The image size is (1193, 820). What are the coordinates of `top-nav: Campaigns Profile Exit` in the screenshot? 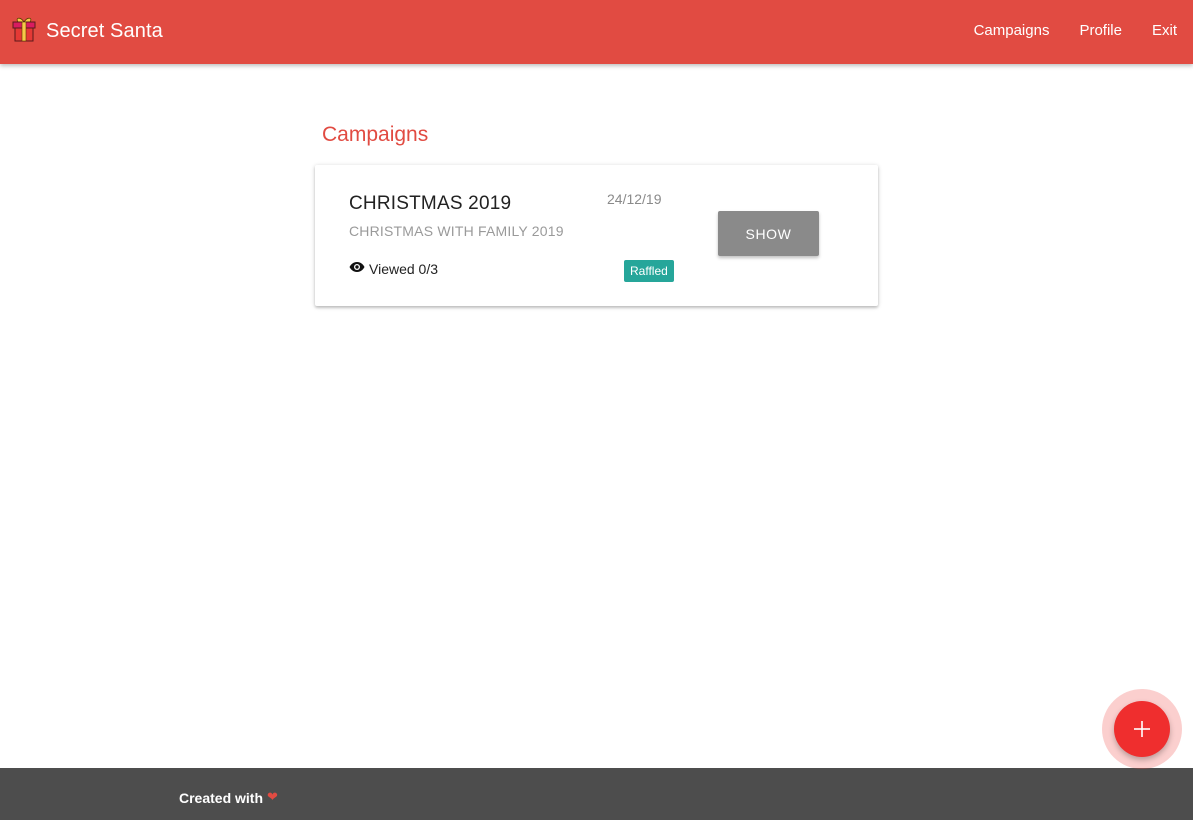 It's located at (1076, 32).